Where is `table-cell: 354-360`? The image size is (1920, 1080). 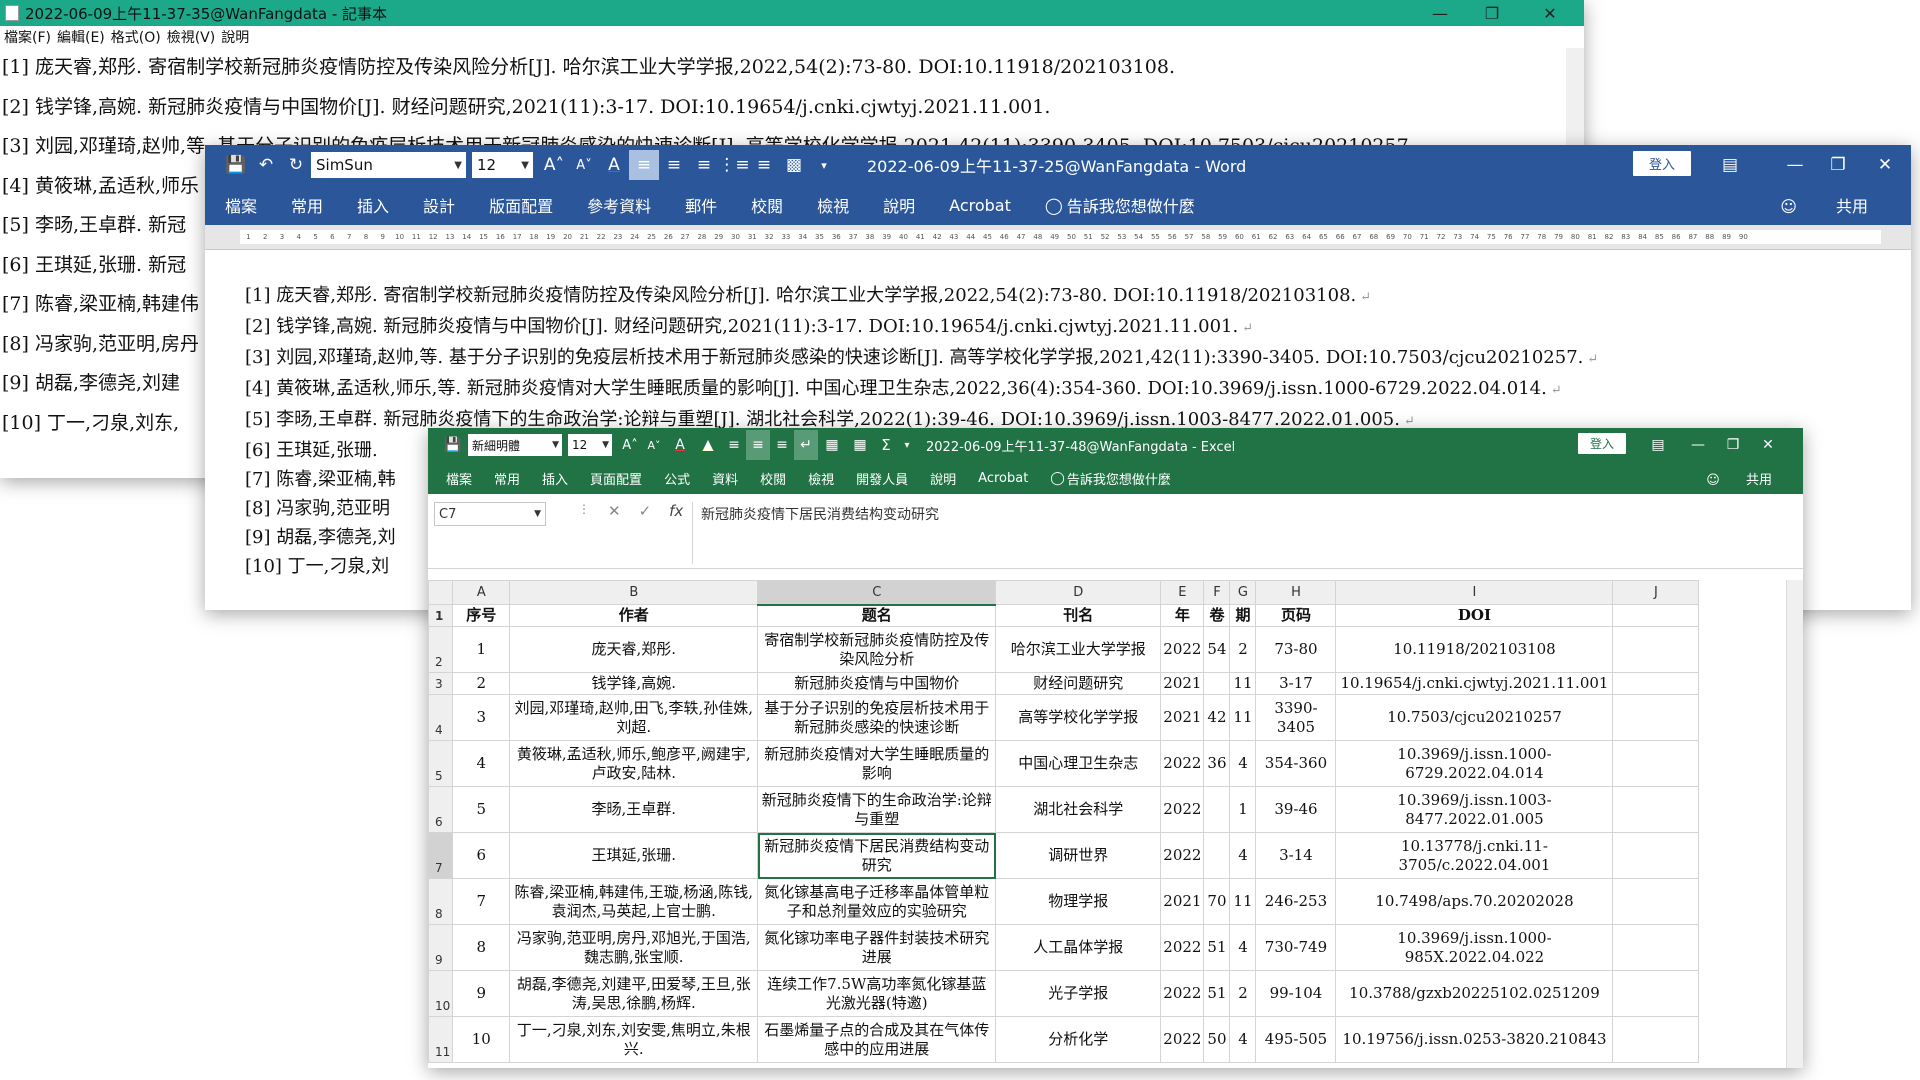
table-cell: 354-360 is located at coordinates (1296, 763).